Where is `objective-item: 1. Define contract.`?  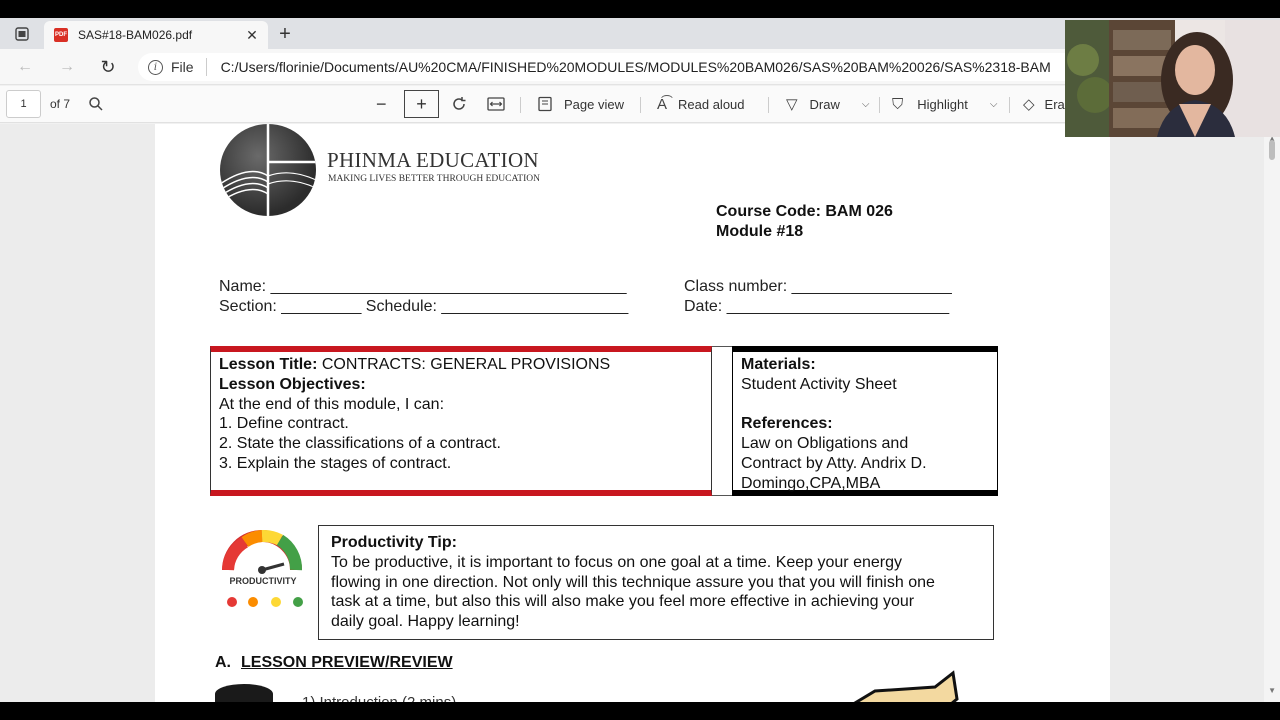
objective-item: 1. Define contract. is located at coordinates (284, 424).